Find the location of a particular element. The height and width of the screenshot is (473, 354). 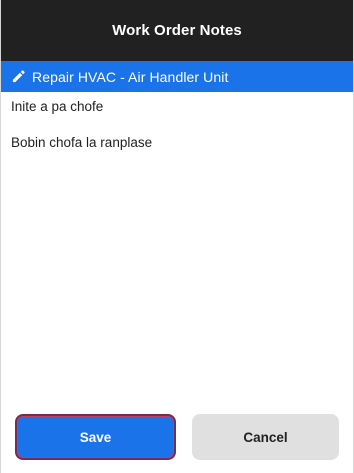

page-title: Work Order Notes is located at coordinates (177, 30).